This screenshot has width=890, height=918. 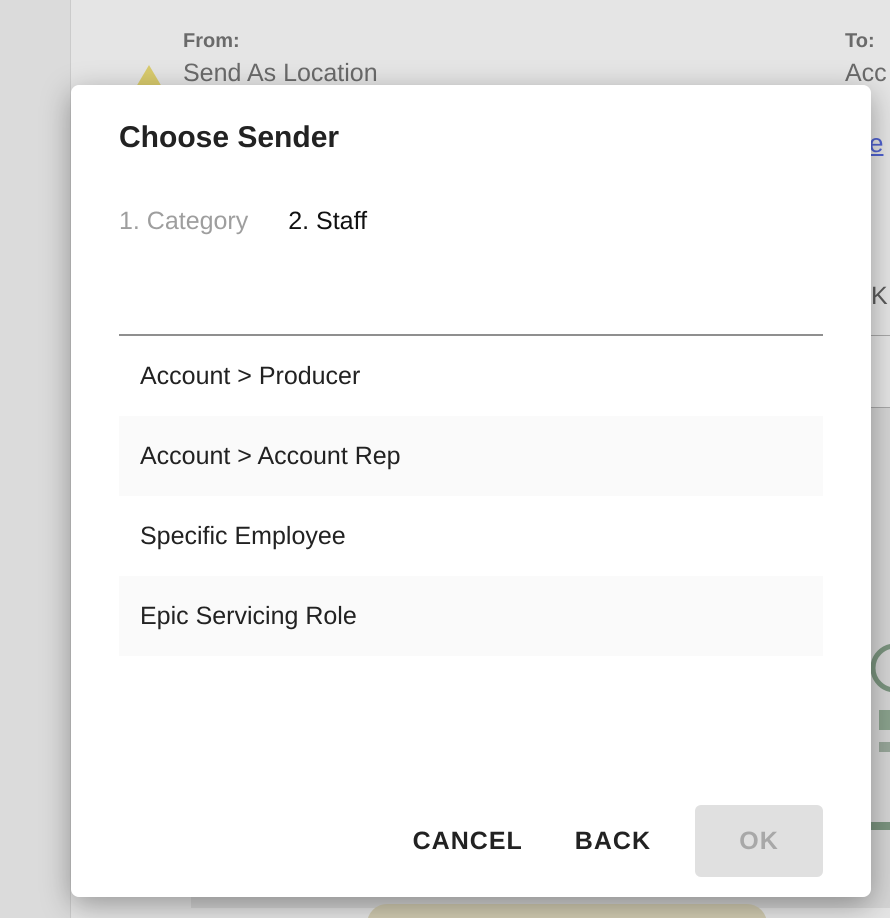 I want to click on dialog-title: Choose Sender, so click(x=229, y=138).